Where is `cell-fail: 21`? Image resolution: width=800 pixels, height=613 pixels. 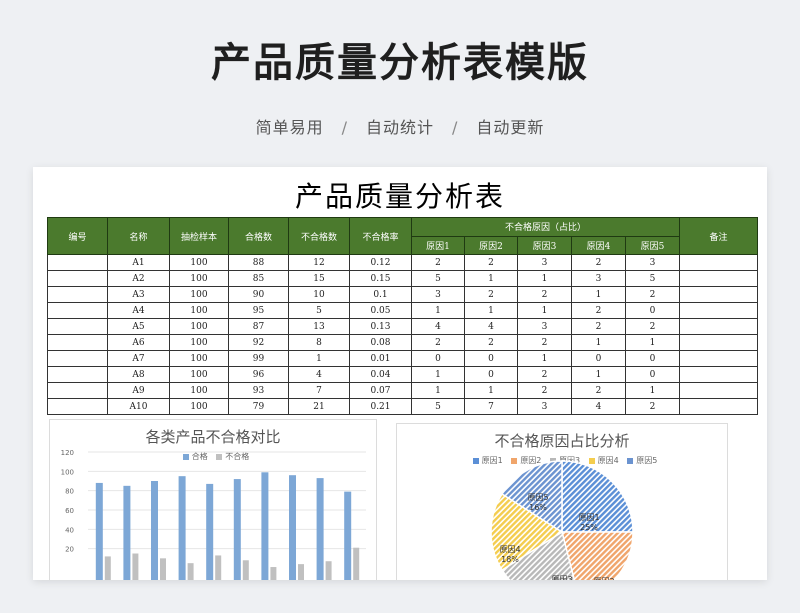
cell-fail: 21 is located at coordinates (319, 406).